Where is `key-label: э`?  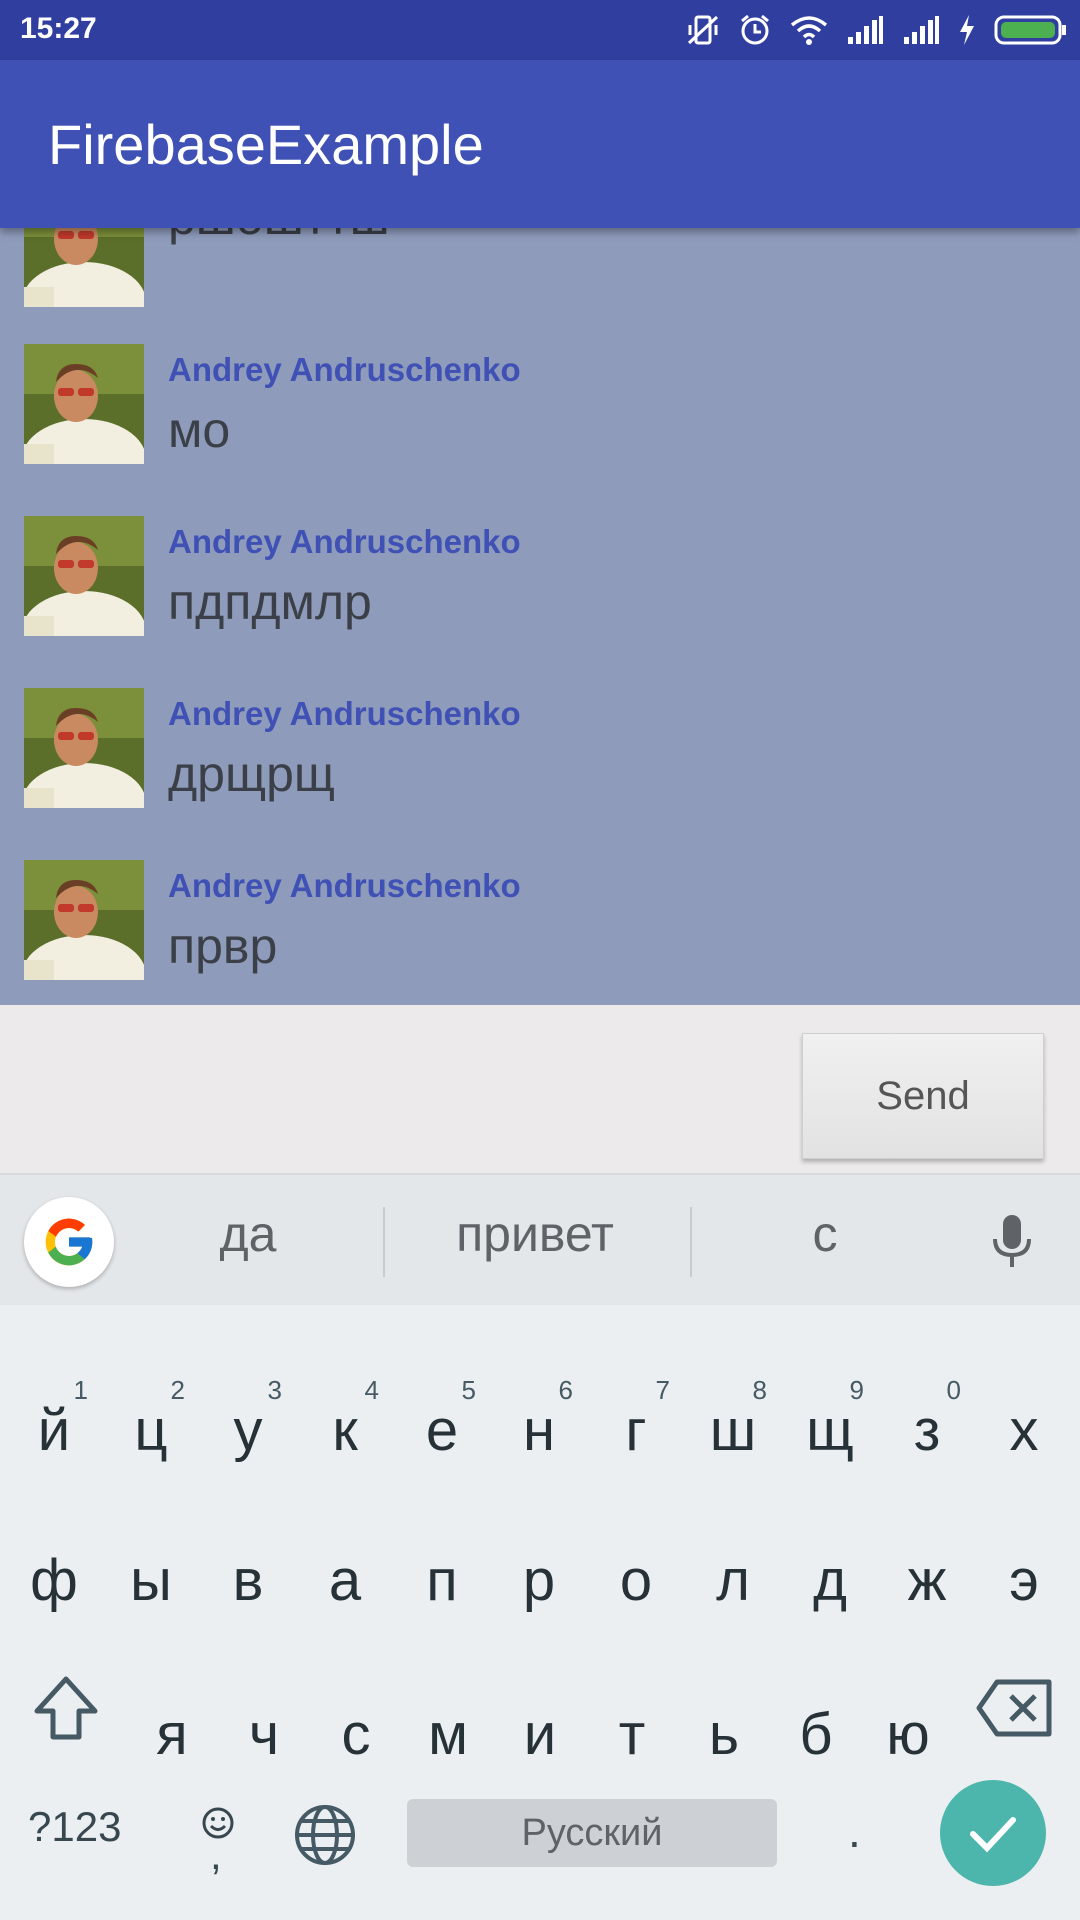 key-label: э is located at coordinates (1024, 1580).